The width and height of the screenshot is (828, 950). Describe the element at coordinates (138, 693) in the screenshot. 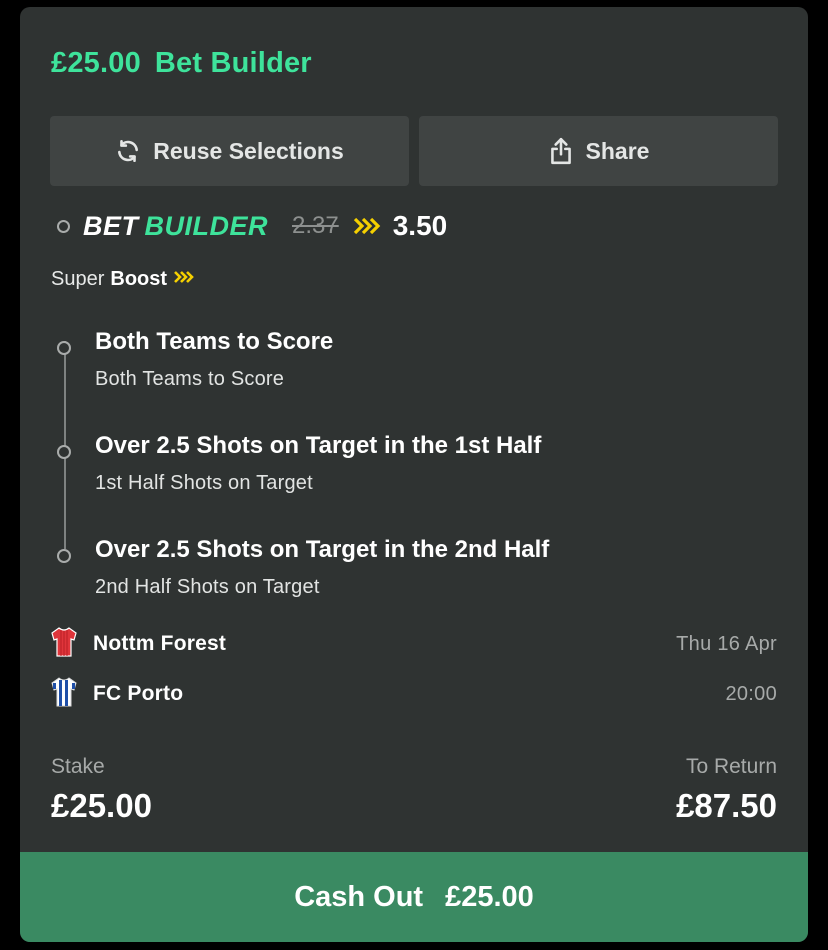

I see `away-team-name: FC Porto` at that location.